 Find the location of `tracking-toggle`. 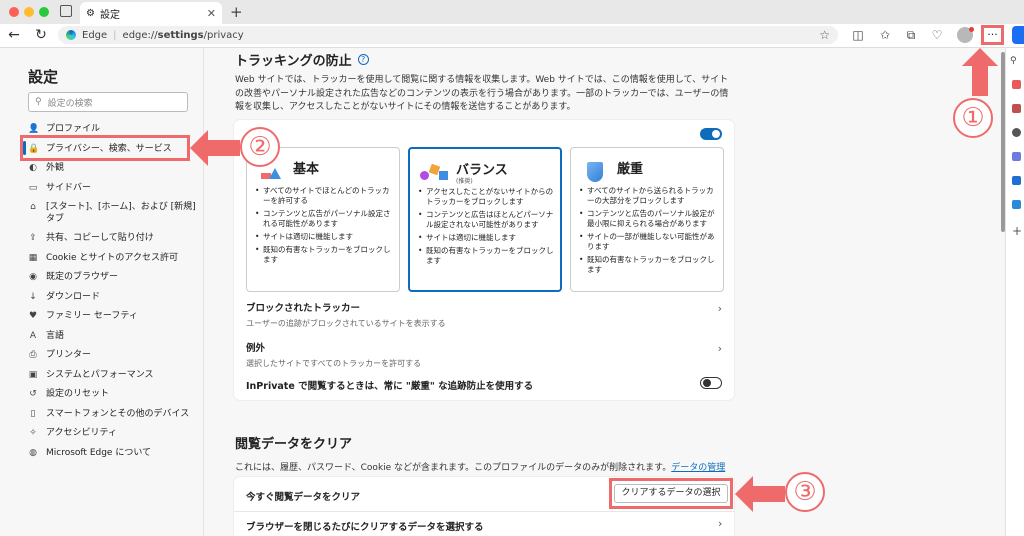

tracking-toggle is located at coordinates (711, 134).